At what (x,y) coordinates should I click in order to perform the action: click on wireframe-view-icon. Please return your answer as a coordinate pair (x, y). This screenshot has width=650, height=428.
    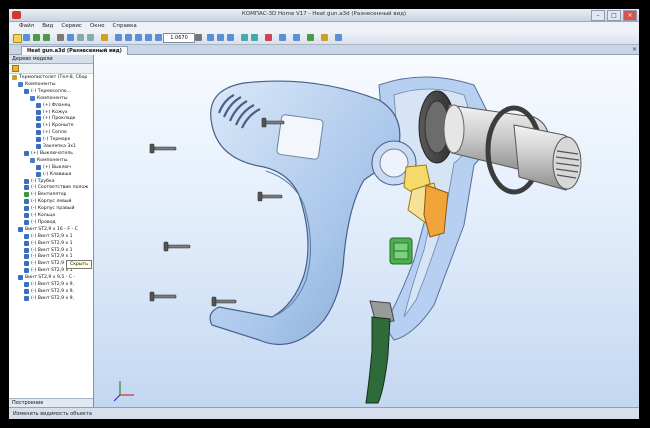
    Looking at the image, I should click on (254, 37).